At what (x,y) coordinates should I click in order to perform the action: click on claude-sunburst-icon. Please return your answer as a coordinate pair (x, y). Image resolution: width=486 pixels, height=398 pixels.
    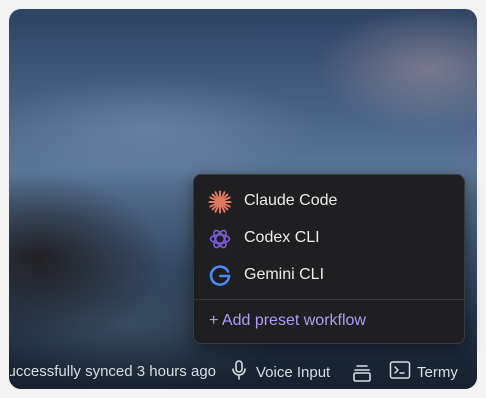
    Looking at the image, I should click on (220, 202).